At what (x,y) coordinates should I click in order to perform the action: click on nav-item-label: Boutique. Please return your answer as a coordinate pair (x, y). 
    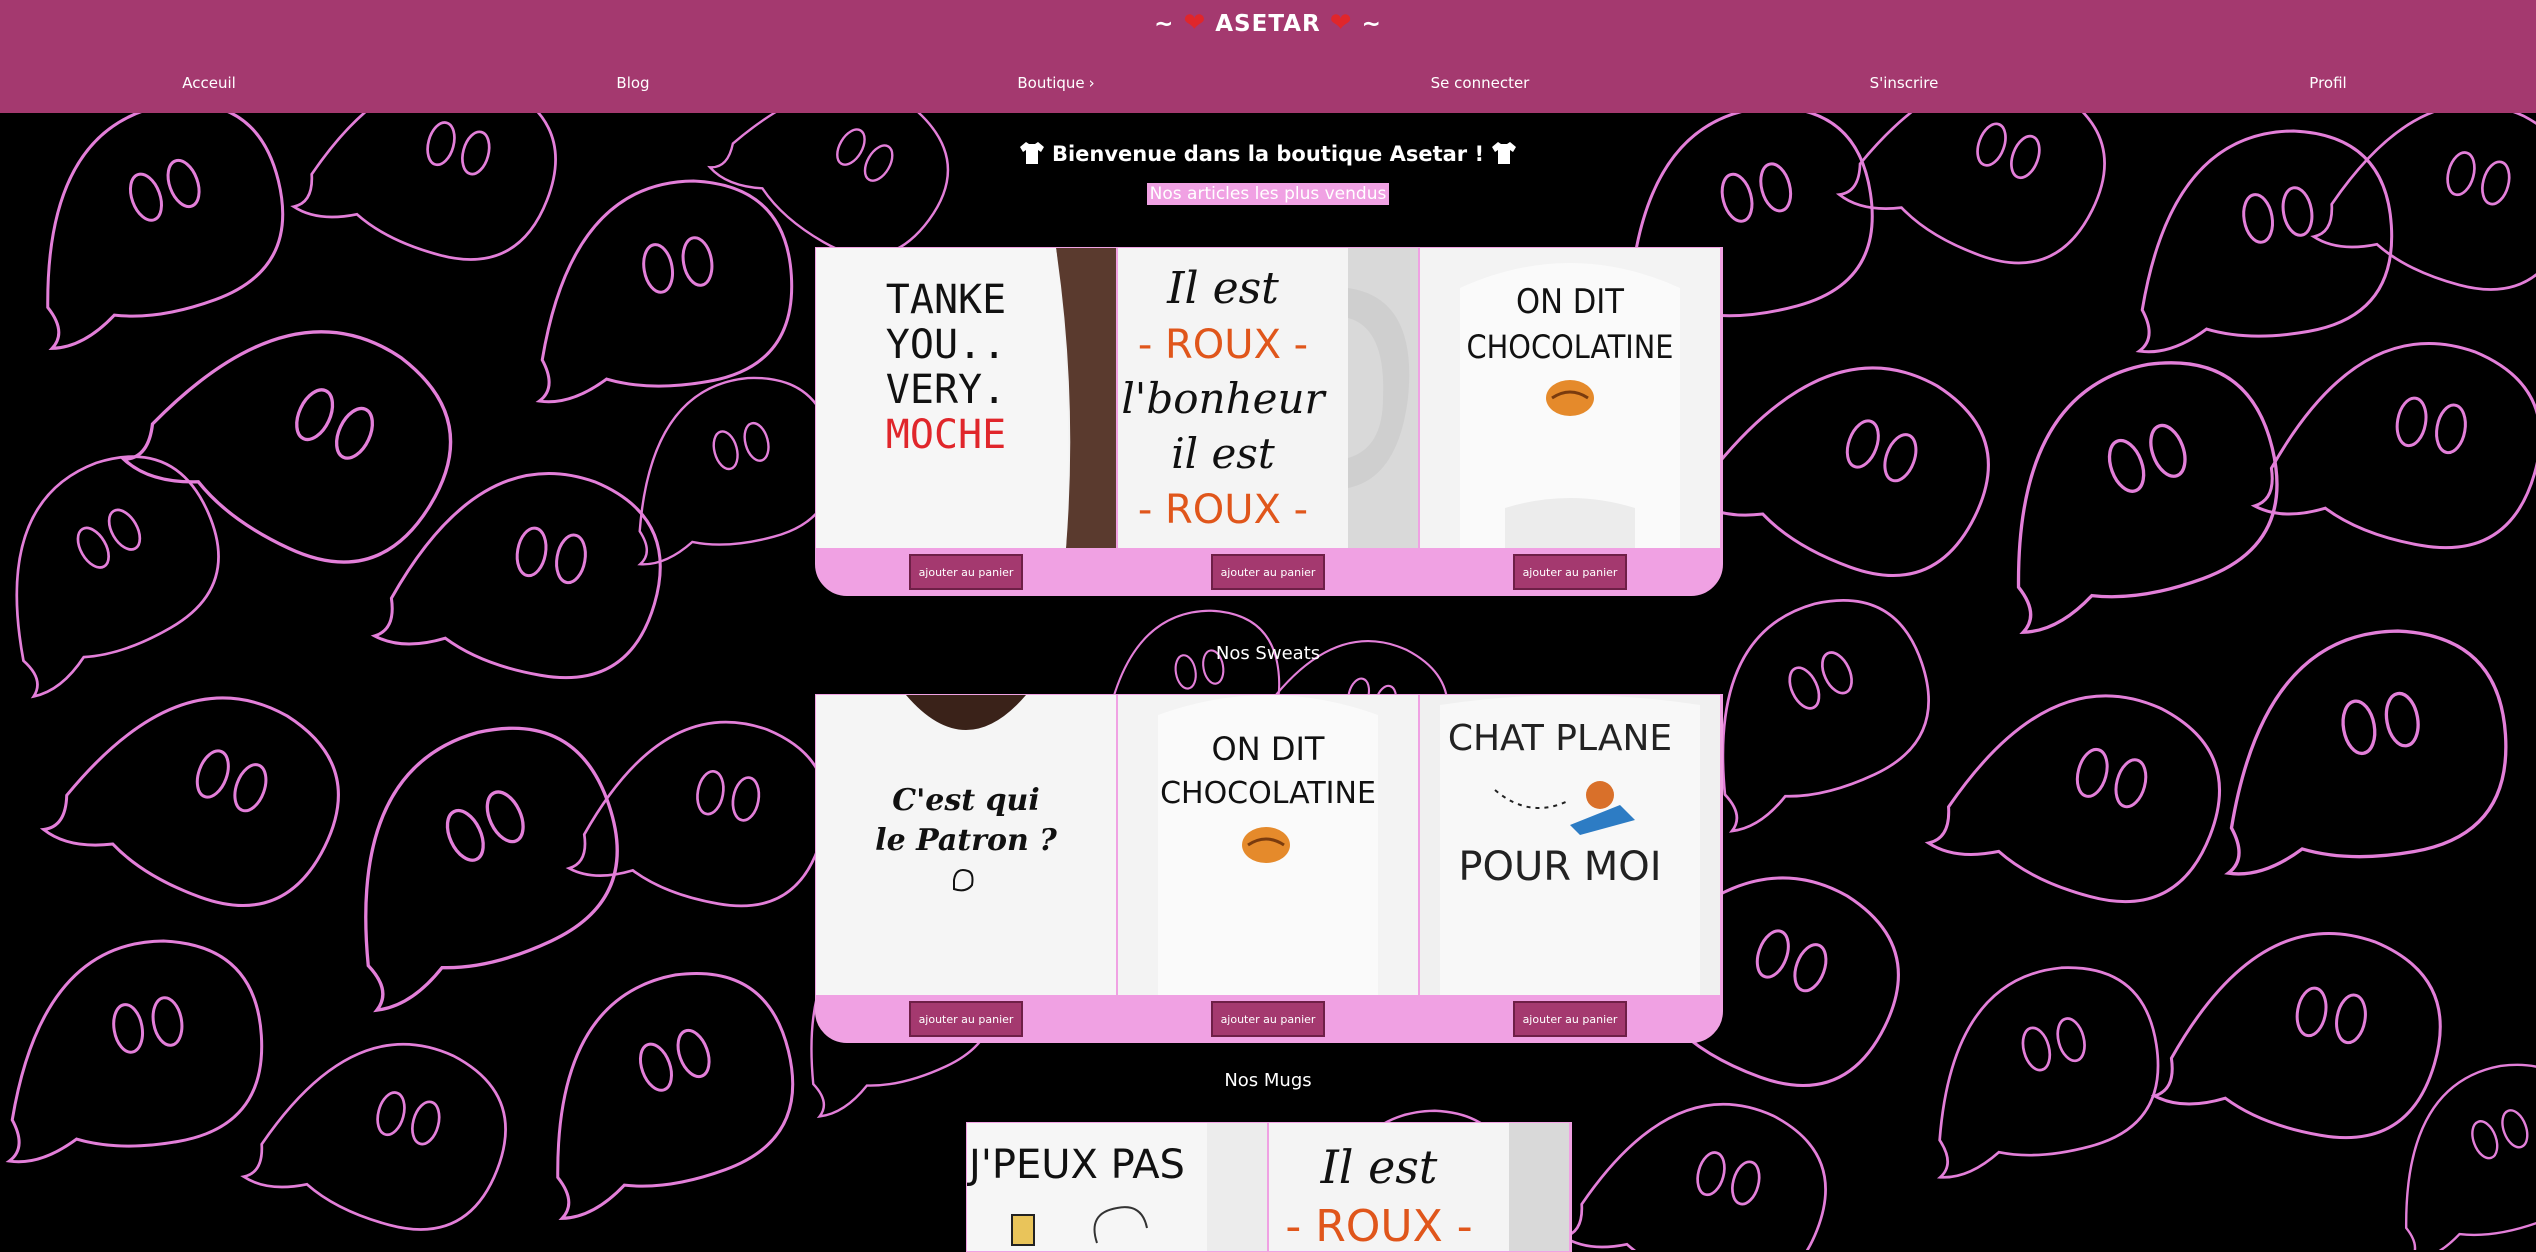
    Looking at the image, I should click on (1051, 83).